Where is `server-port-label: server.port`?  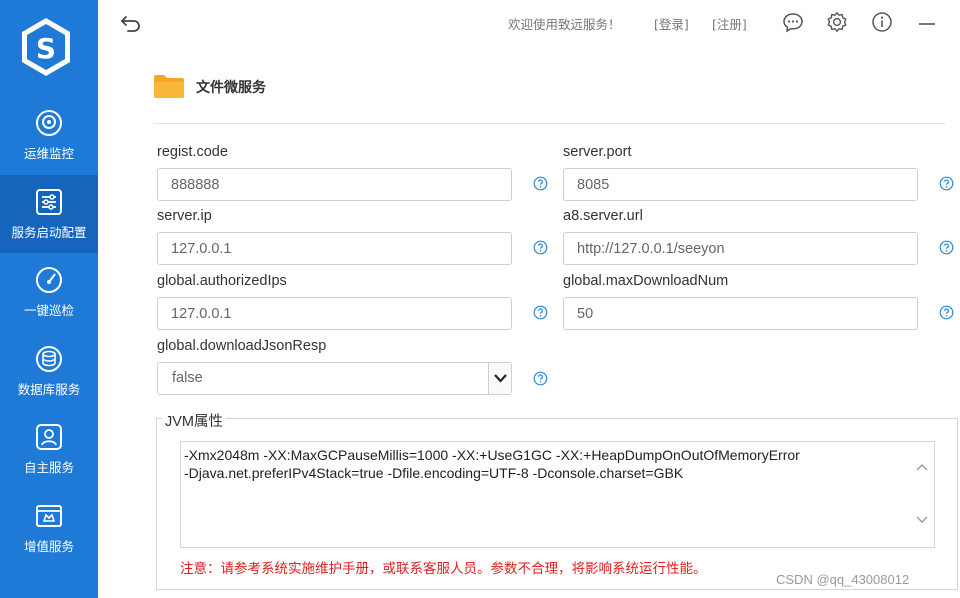 server-port-label: server.port is located at coordinates (597, 152).